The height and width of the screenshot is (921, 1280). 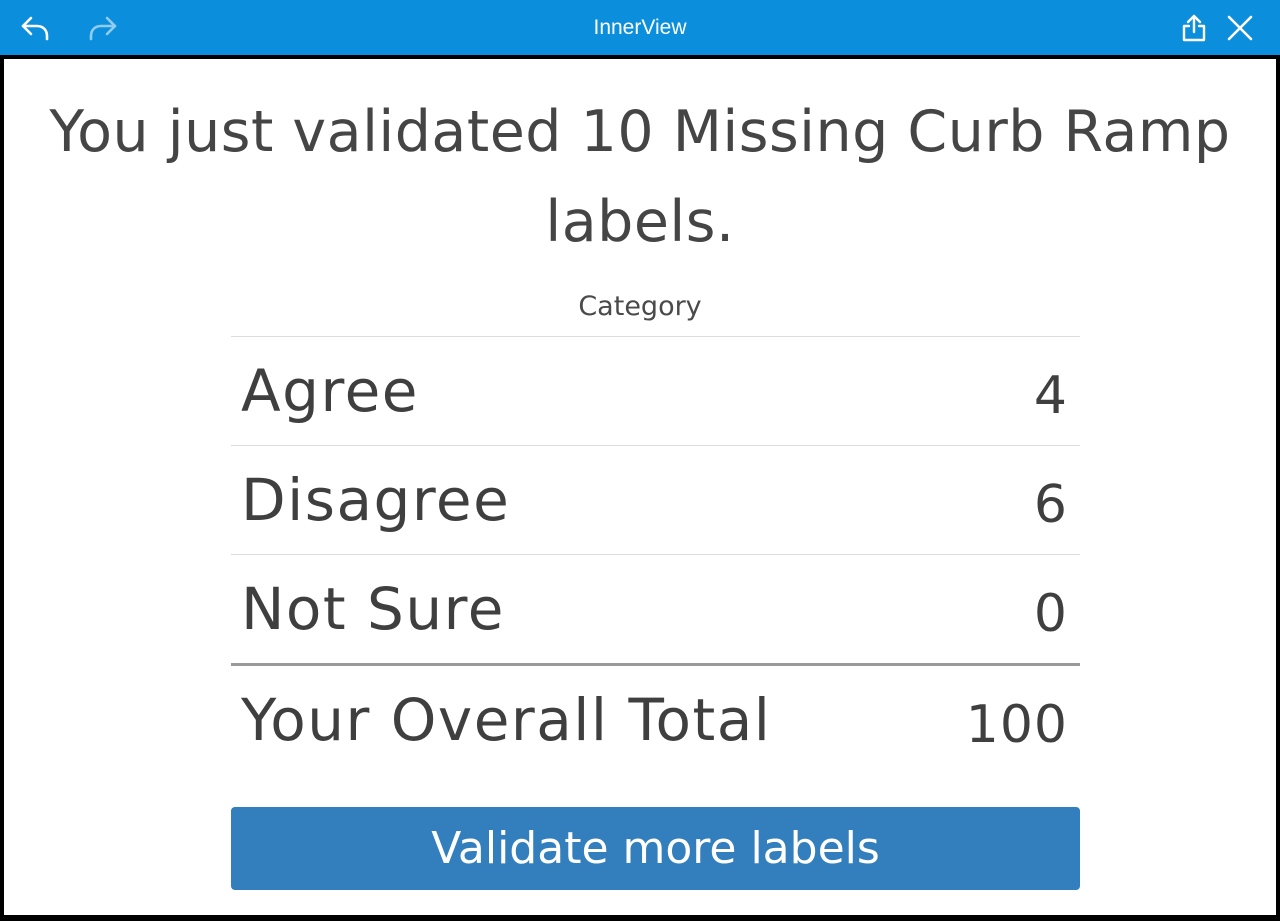 What do you see at coordinates (655, 499) in the screenshot?
I see `table-row-disagree: Disagree 6` at bounding box center [655, 499].